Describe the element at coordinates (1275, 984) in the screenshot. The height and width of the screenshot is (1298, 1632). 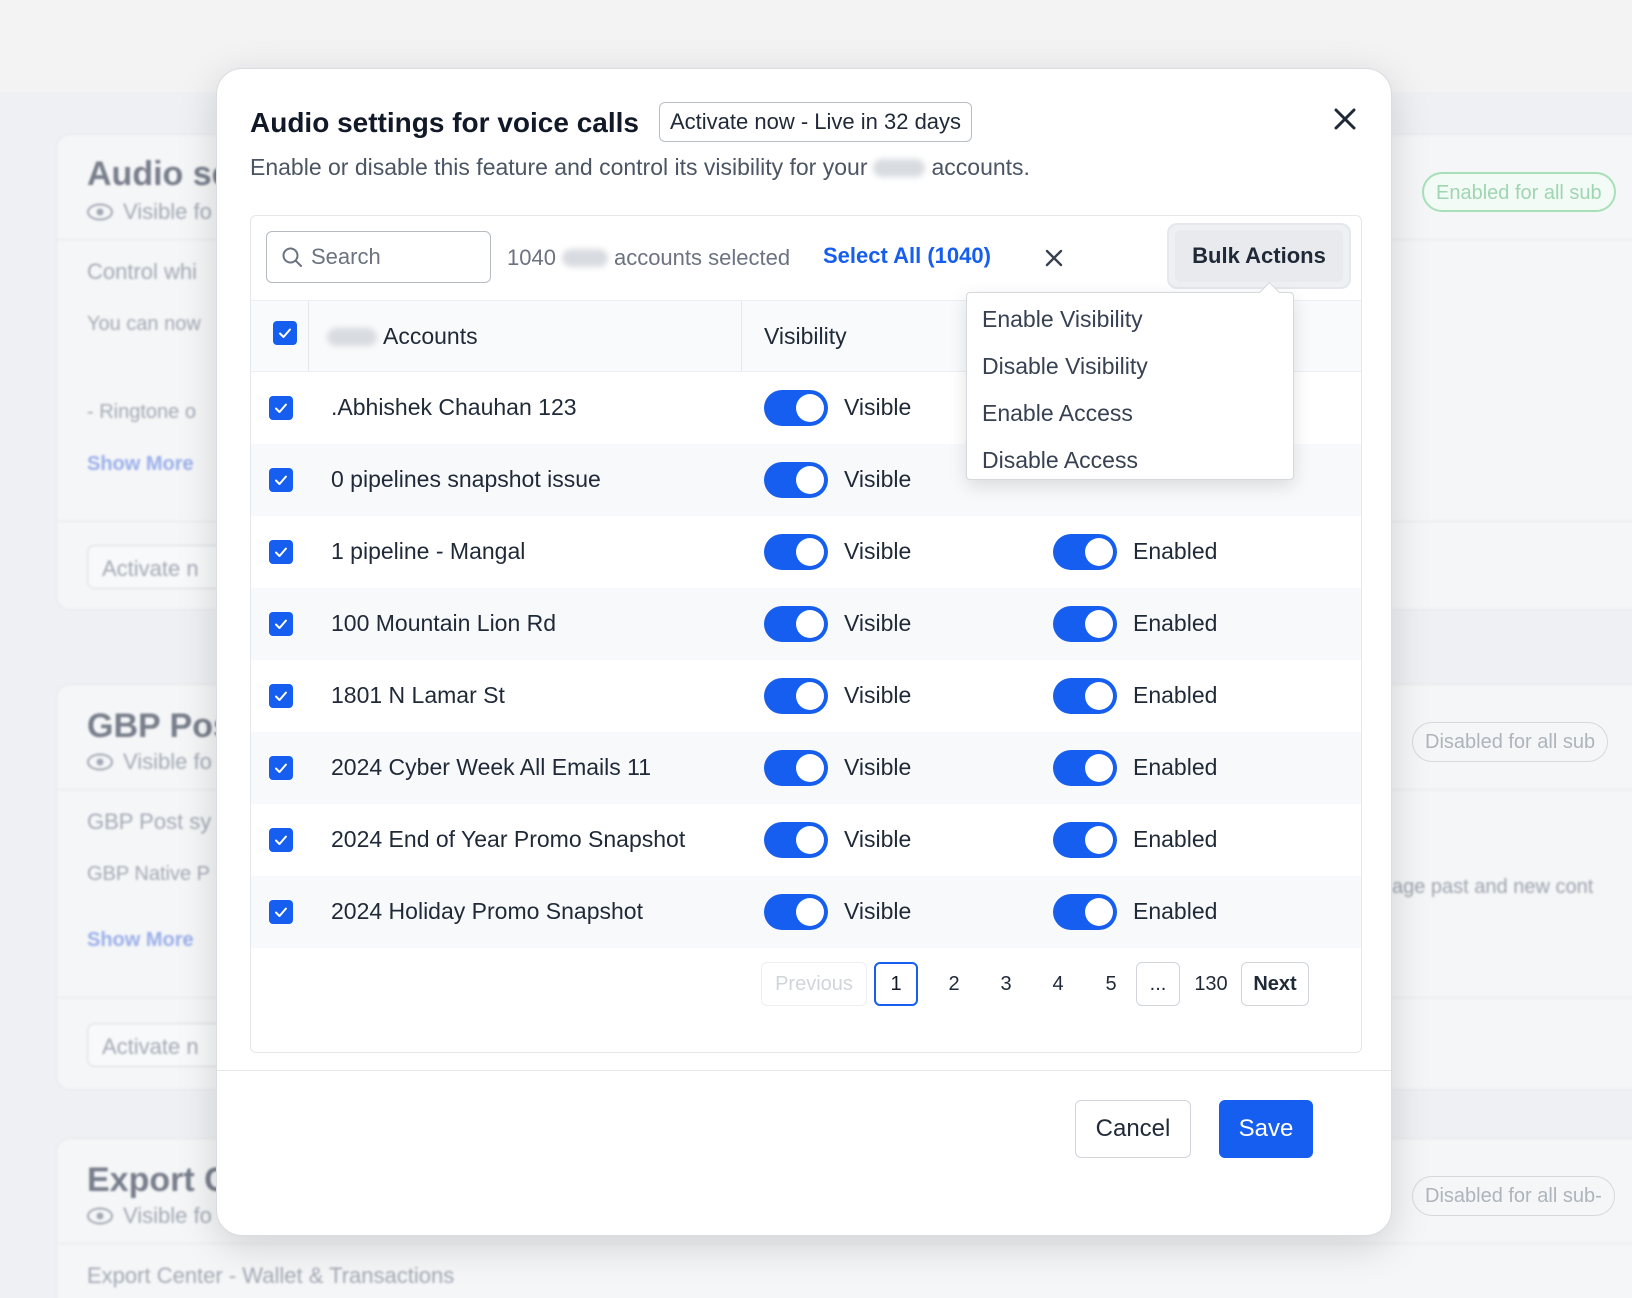
I see `next-page-button: Next` at that location.